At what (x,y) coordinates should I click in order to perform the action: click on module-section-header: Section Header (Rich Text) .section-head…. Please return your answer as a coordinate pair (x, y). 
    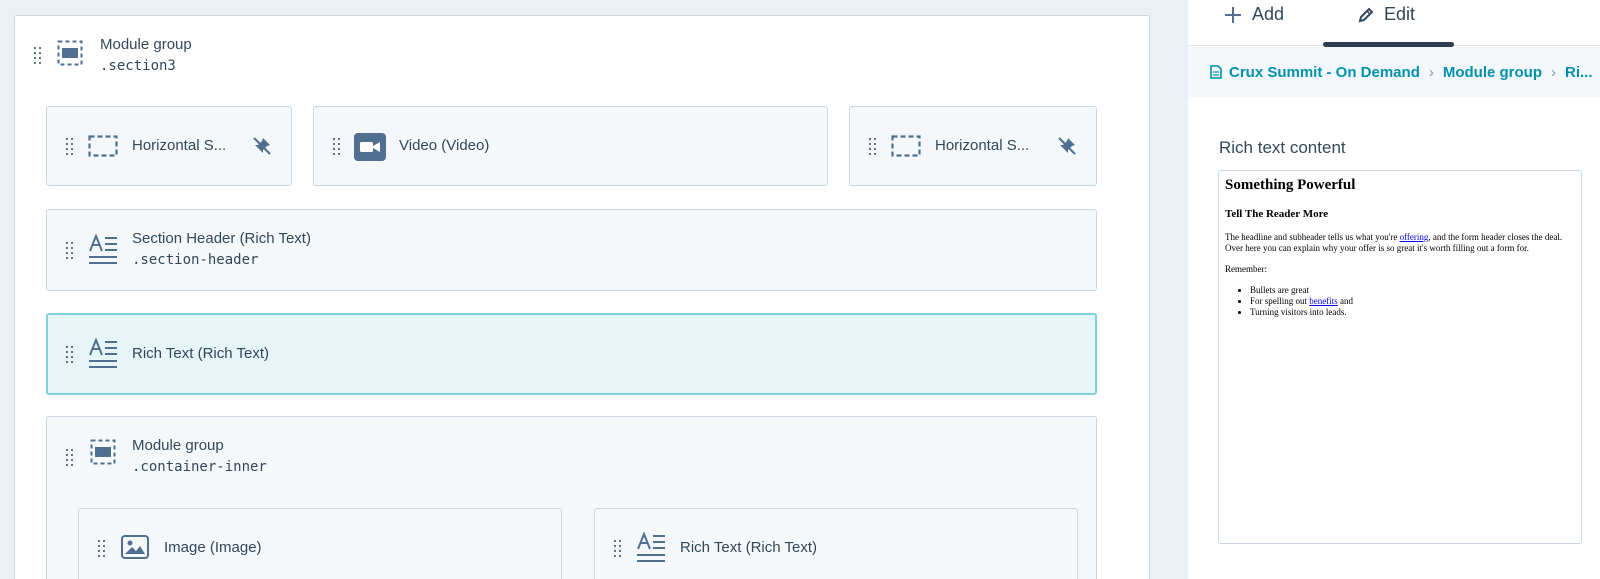
    Looking at the image, I should click on (571, 250).